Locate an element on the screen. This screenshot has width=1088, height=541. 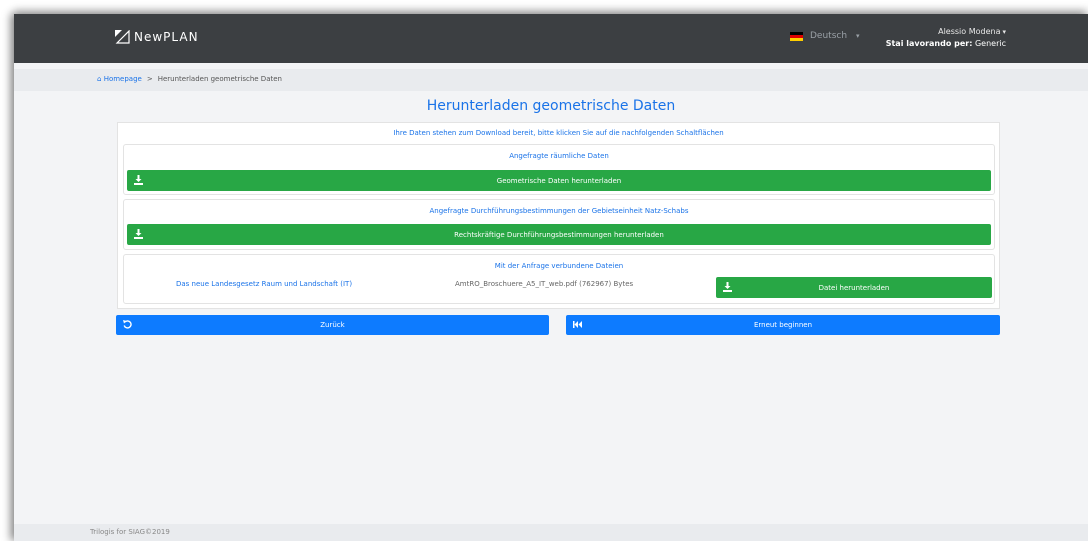
home-icon: ⌂ is located at coordinates (99, 79).